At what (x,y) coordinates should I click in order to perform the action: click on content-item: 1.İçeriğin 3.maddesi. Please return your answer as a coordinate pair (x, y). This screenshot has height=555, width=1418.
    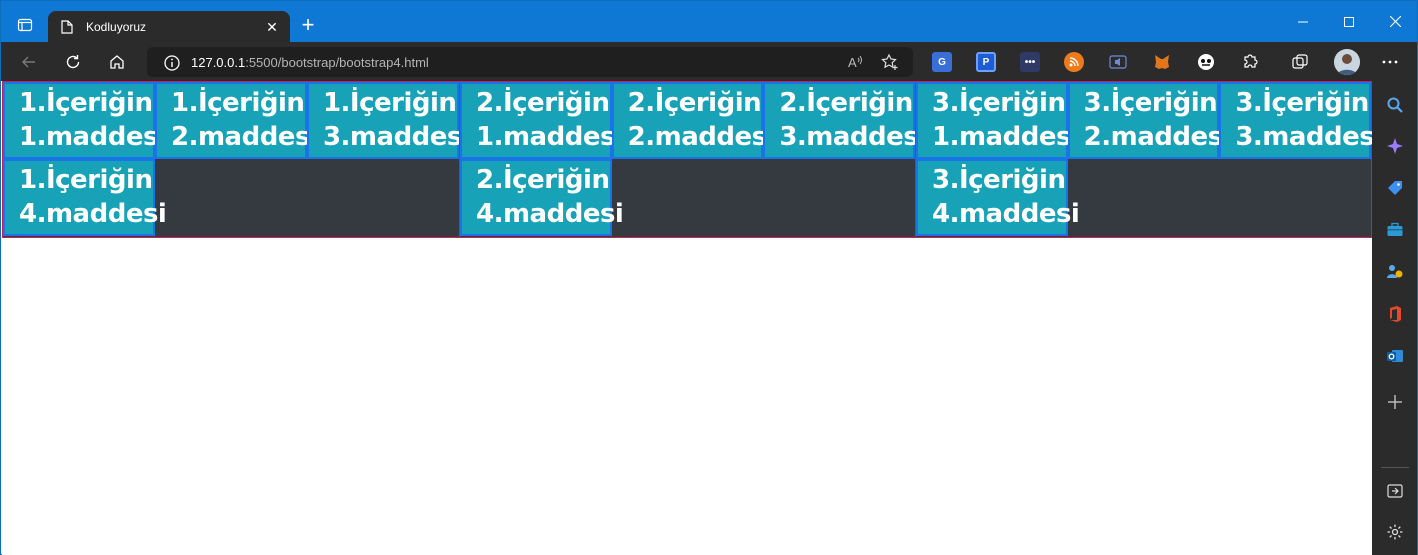
    Looking at the image, I should click on (388, 120).